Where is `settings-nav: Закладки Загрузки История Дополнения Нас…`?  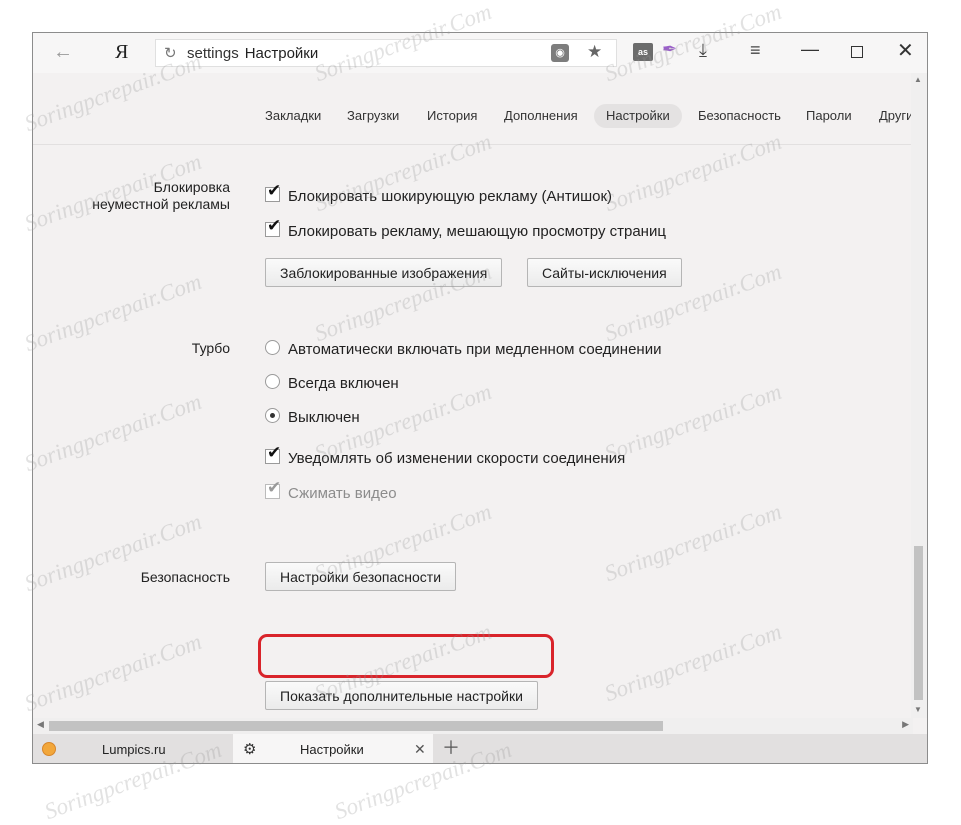 settings-nav: Закладки Загрузки История Дополнения Нас… is located at coordinates (473, 109).